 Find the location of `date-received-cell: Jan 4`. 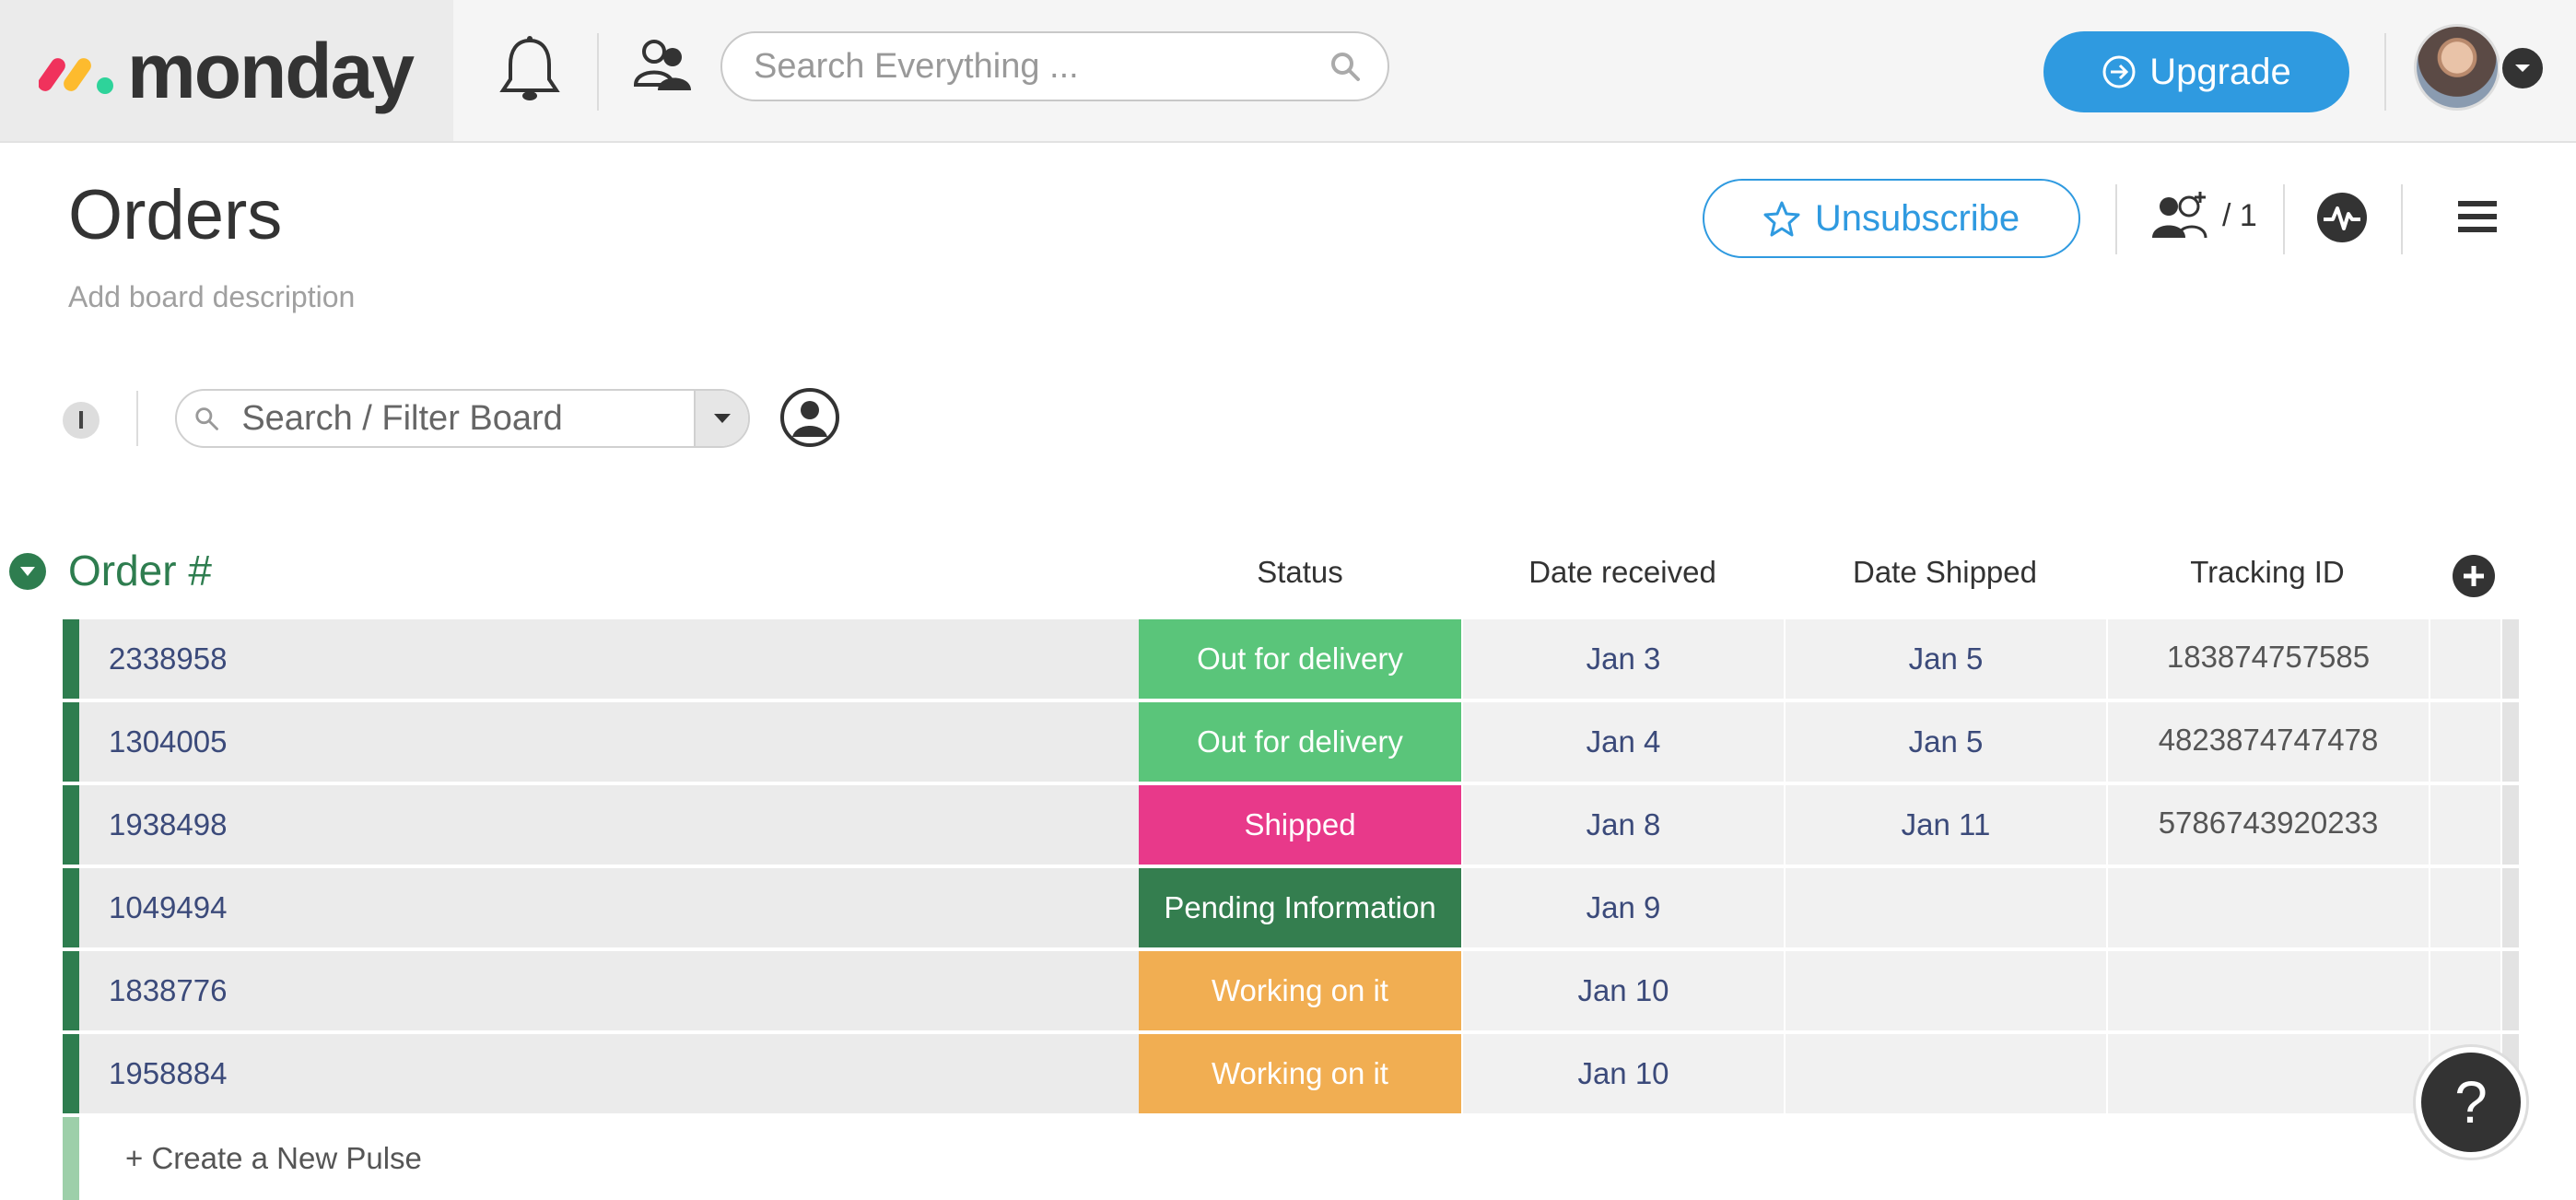

date-received-cell: Jan 4 is located at coordinates (1622, 742).